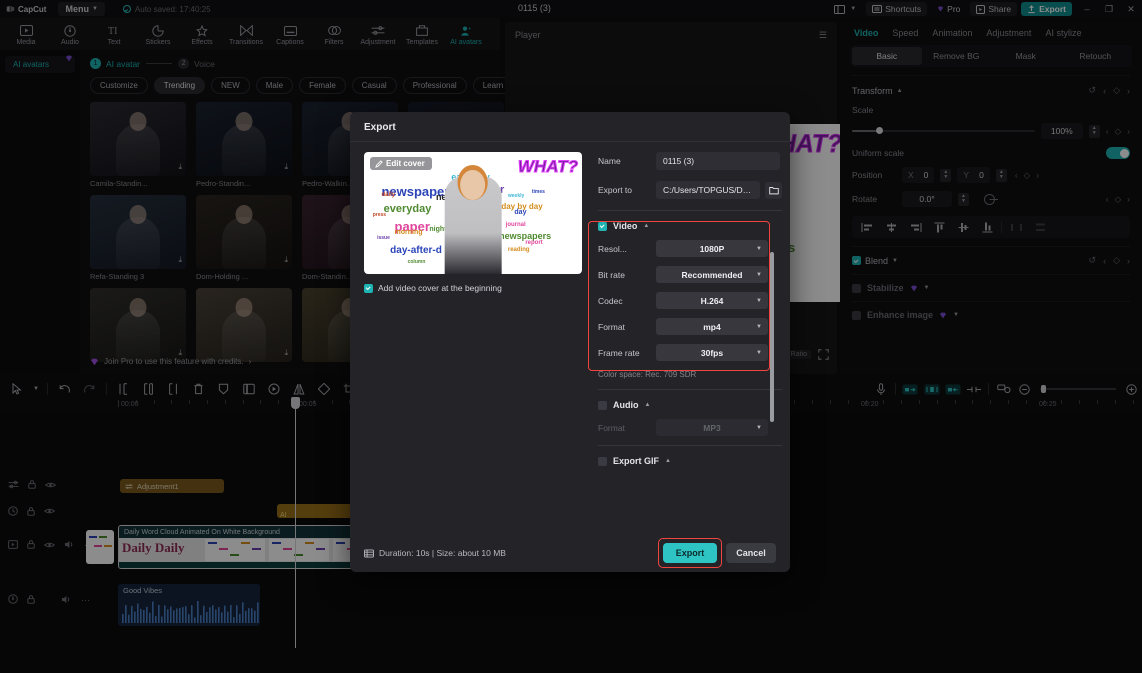 The width and height of the screenshot is (1142, 673). I want to click on bitrate-value: Recommended, so click(712, 274).